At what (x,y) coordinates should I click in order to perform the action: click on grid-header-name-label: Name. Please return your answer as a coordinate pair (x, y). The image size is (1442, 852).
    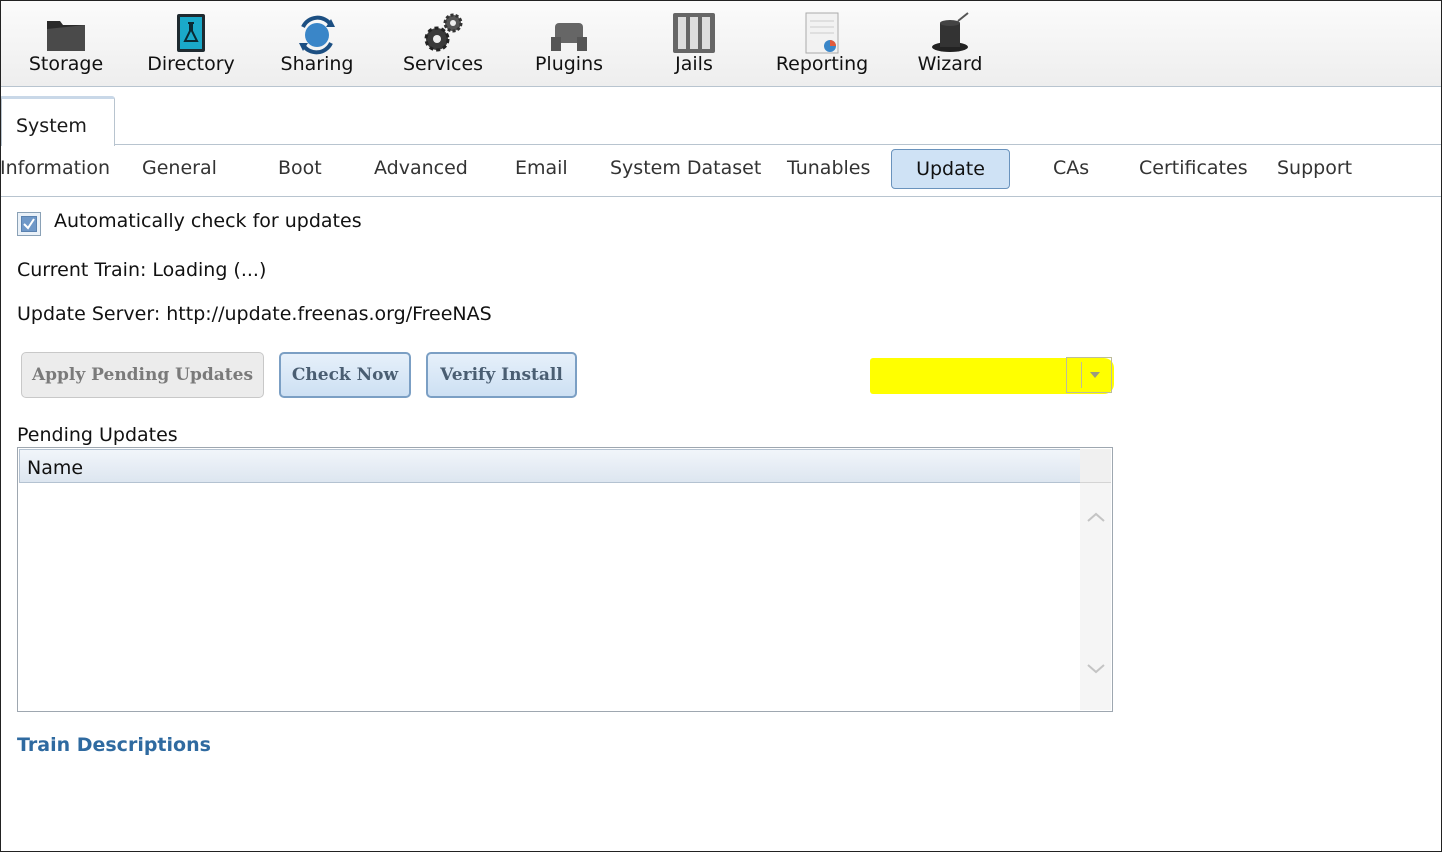
    Looking at the image, I should click on (55, 468).